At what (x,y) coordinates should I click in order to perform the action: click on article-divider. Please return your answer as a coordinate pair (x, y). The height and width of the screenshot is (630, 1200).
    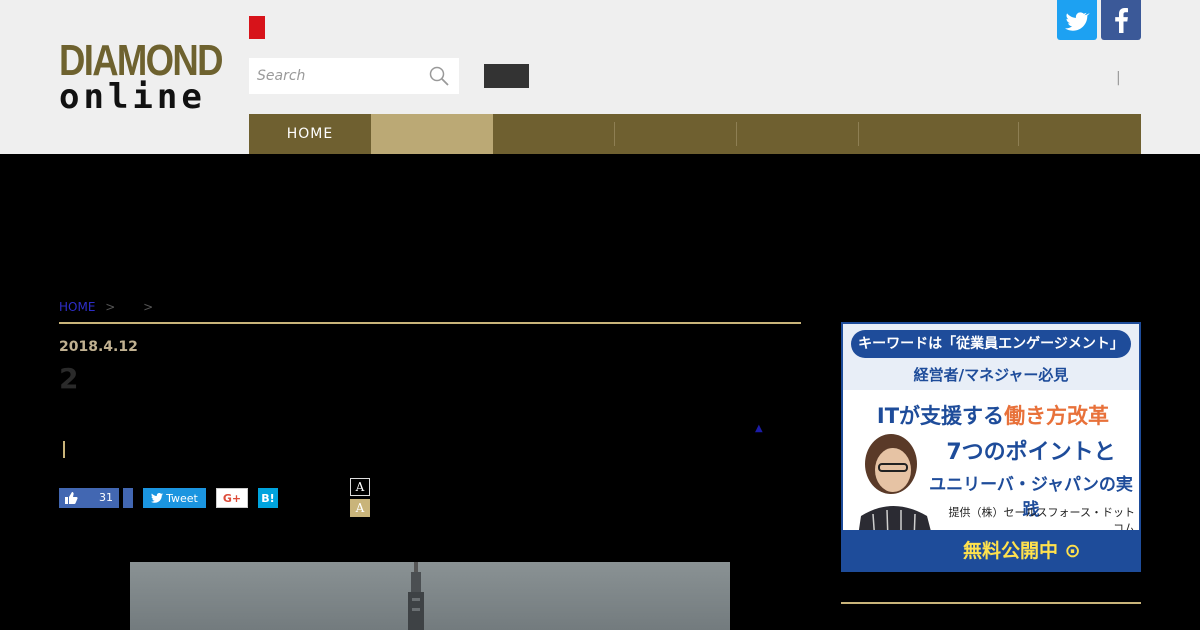
    Looking at the image, I should click on (430, 323).